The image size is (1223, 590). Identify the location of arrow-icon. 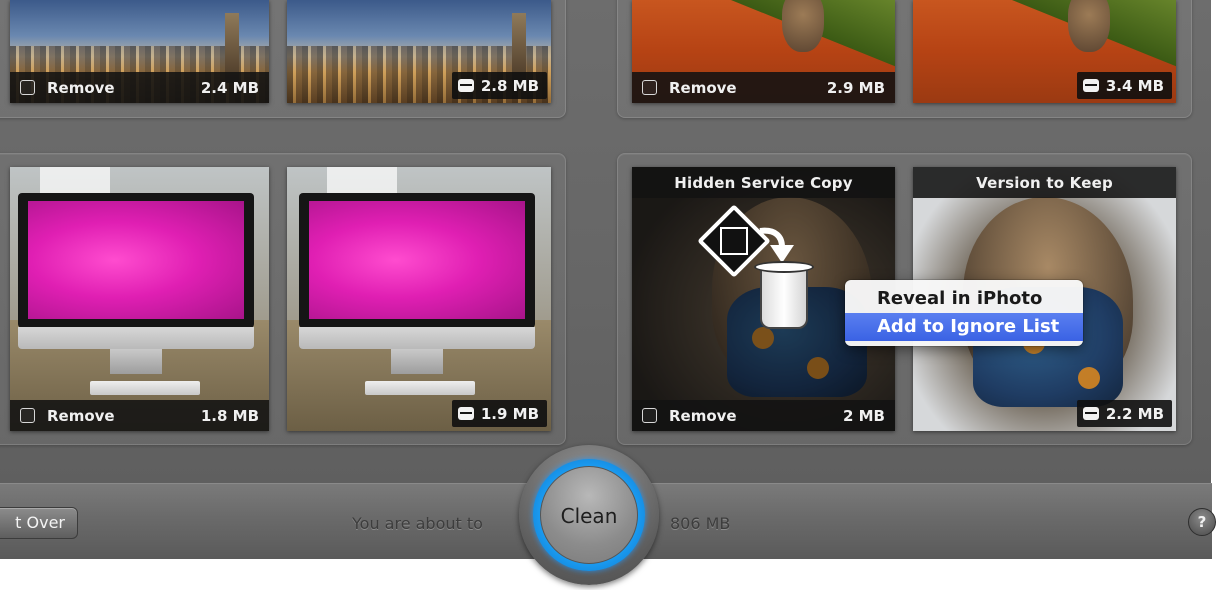
(776, 245).